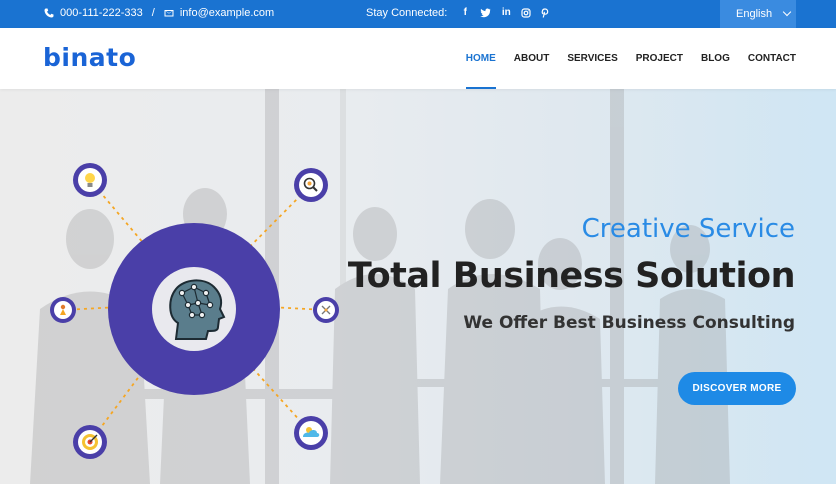 The height and width of the screenshot is (484, 836). What do you see at coordinates (311, 433) in the screenshot?
I see `node-cloud` at bounding box center [311, 433].